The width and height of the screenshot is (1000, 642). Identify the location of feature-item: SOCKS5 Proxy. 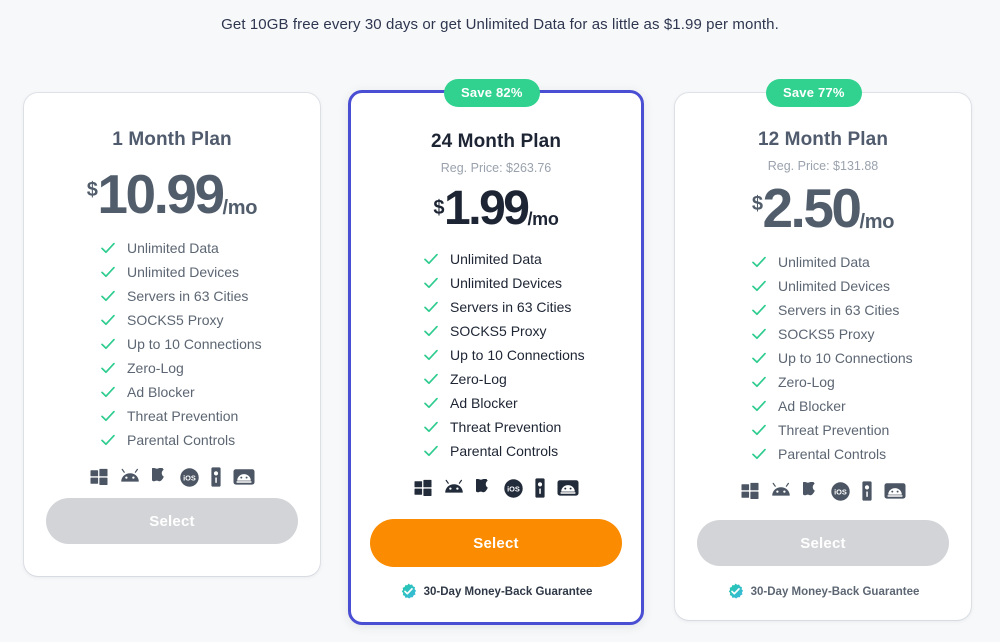
(210, 320).